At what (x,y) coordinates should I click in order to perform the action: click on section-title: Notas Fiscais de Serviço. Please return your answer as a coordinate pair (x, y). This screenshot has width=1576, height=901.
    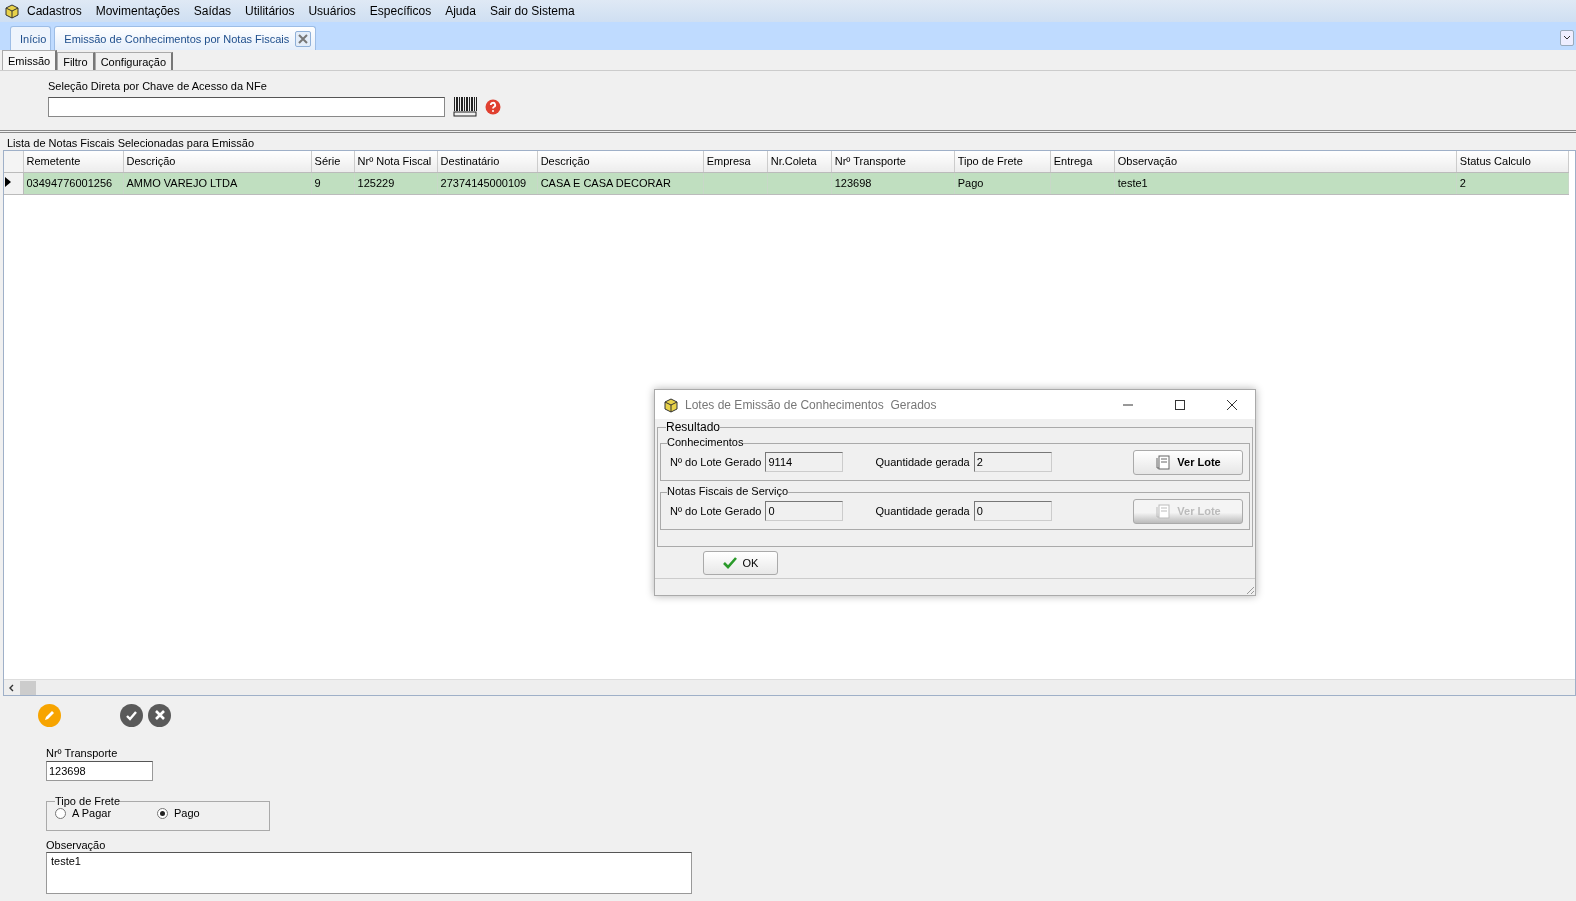
    Looking at the image, I should click on (728, 491).